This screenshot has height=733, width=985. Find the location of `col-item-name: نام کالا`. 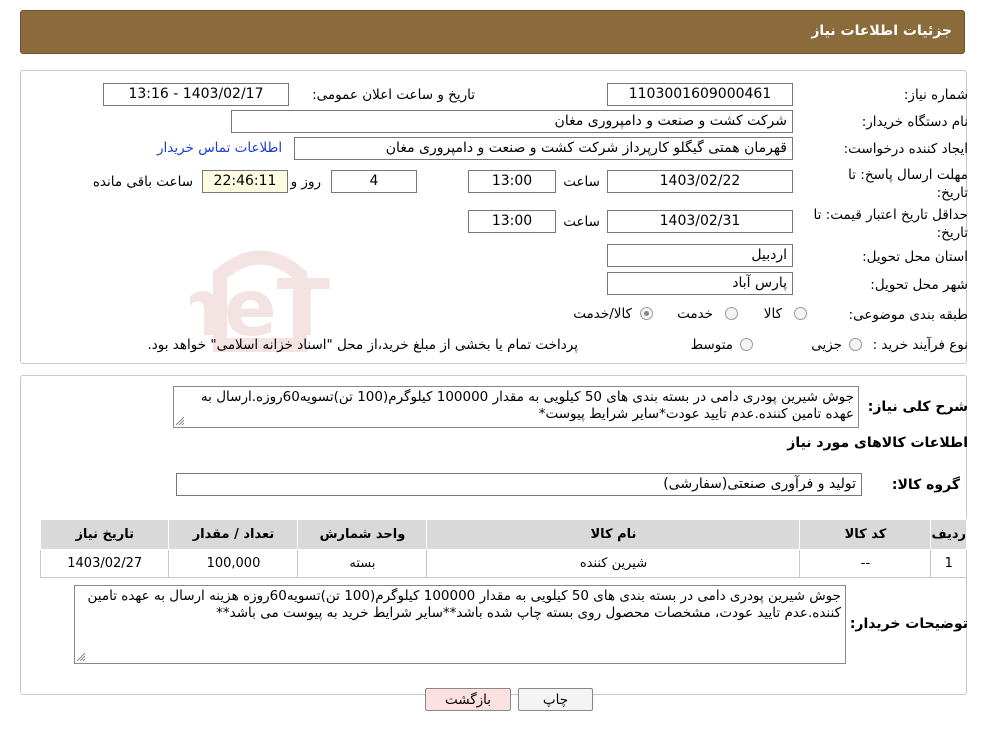

col-item-name: نام کالا is located at coordinates (613, 534).